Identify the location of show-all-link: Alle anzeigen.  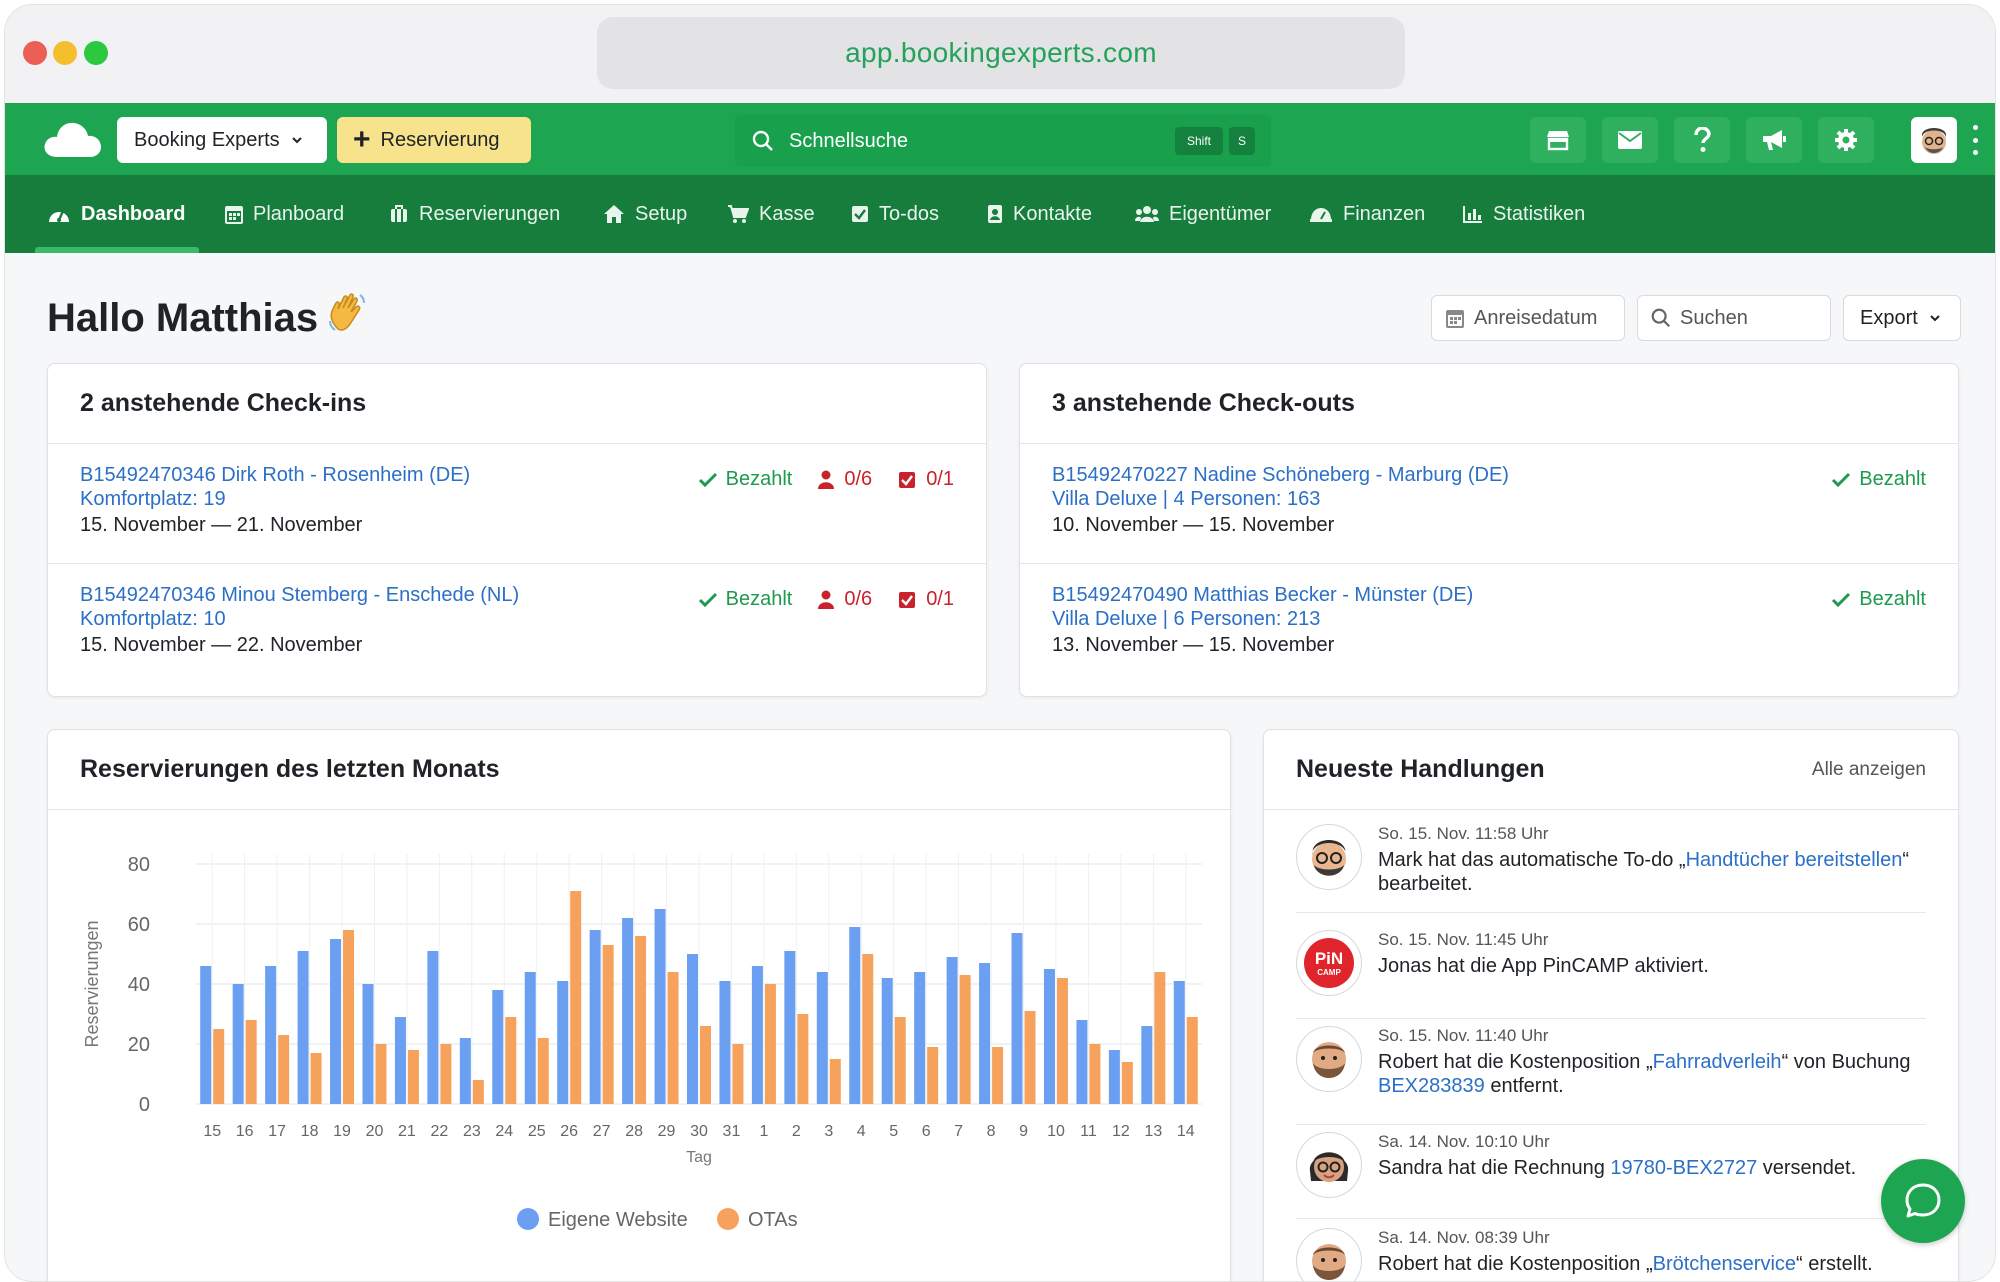
(1869, 770).